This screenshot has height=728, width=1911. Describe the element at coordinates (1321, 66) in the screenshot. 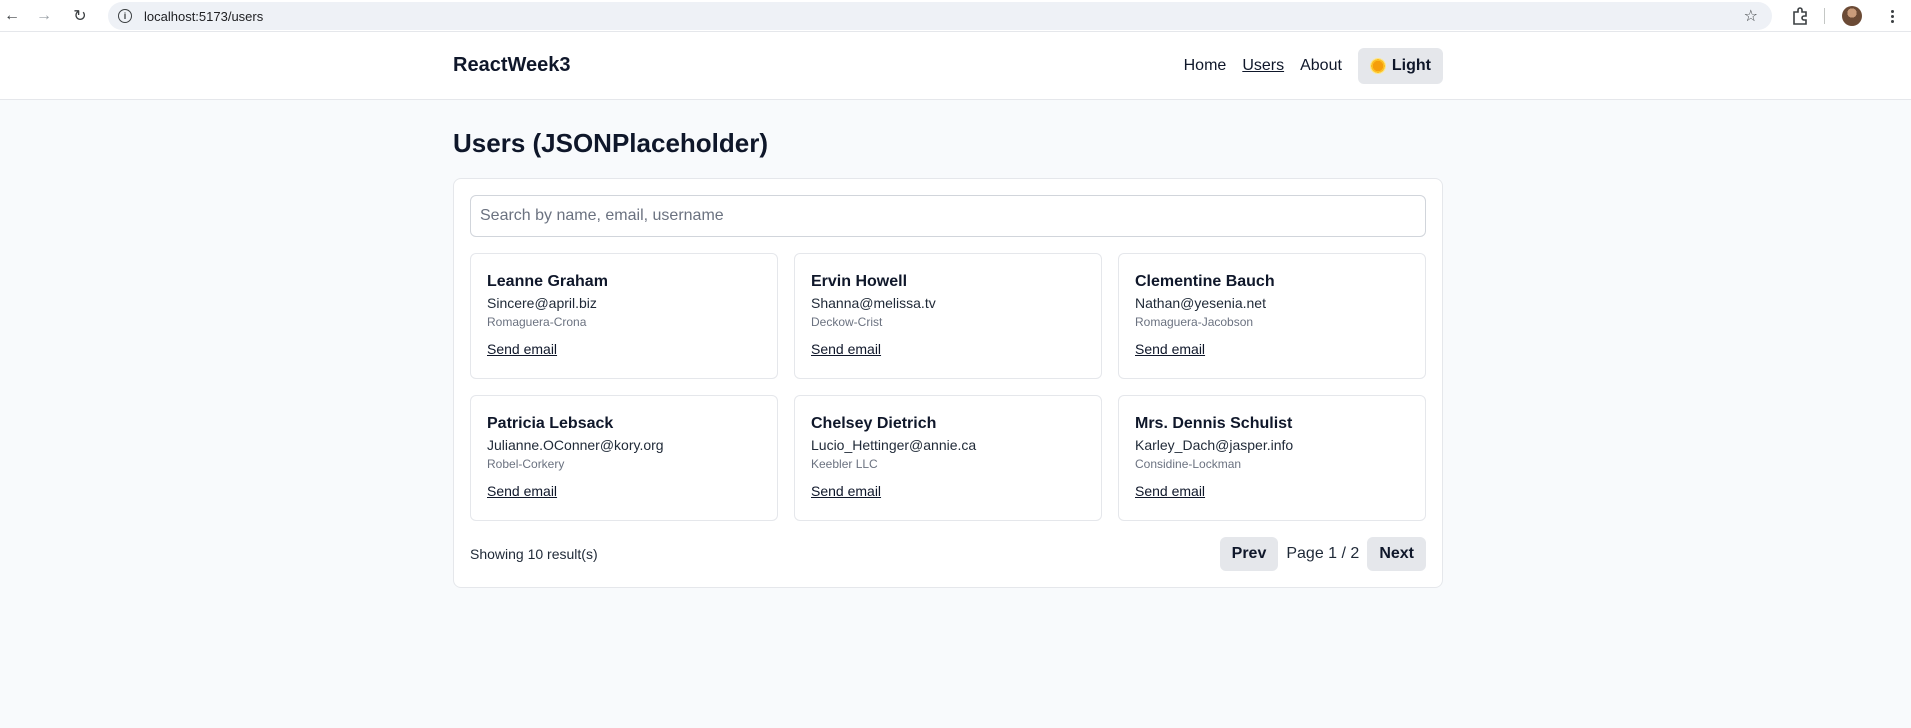

I see `nav-about-link: About` at that location.